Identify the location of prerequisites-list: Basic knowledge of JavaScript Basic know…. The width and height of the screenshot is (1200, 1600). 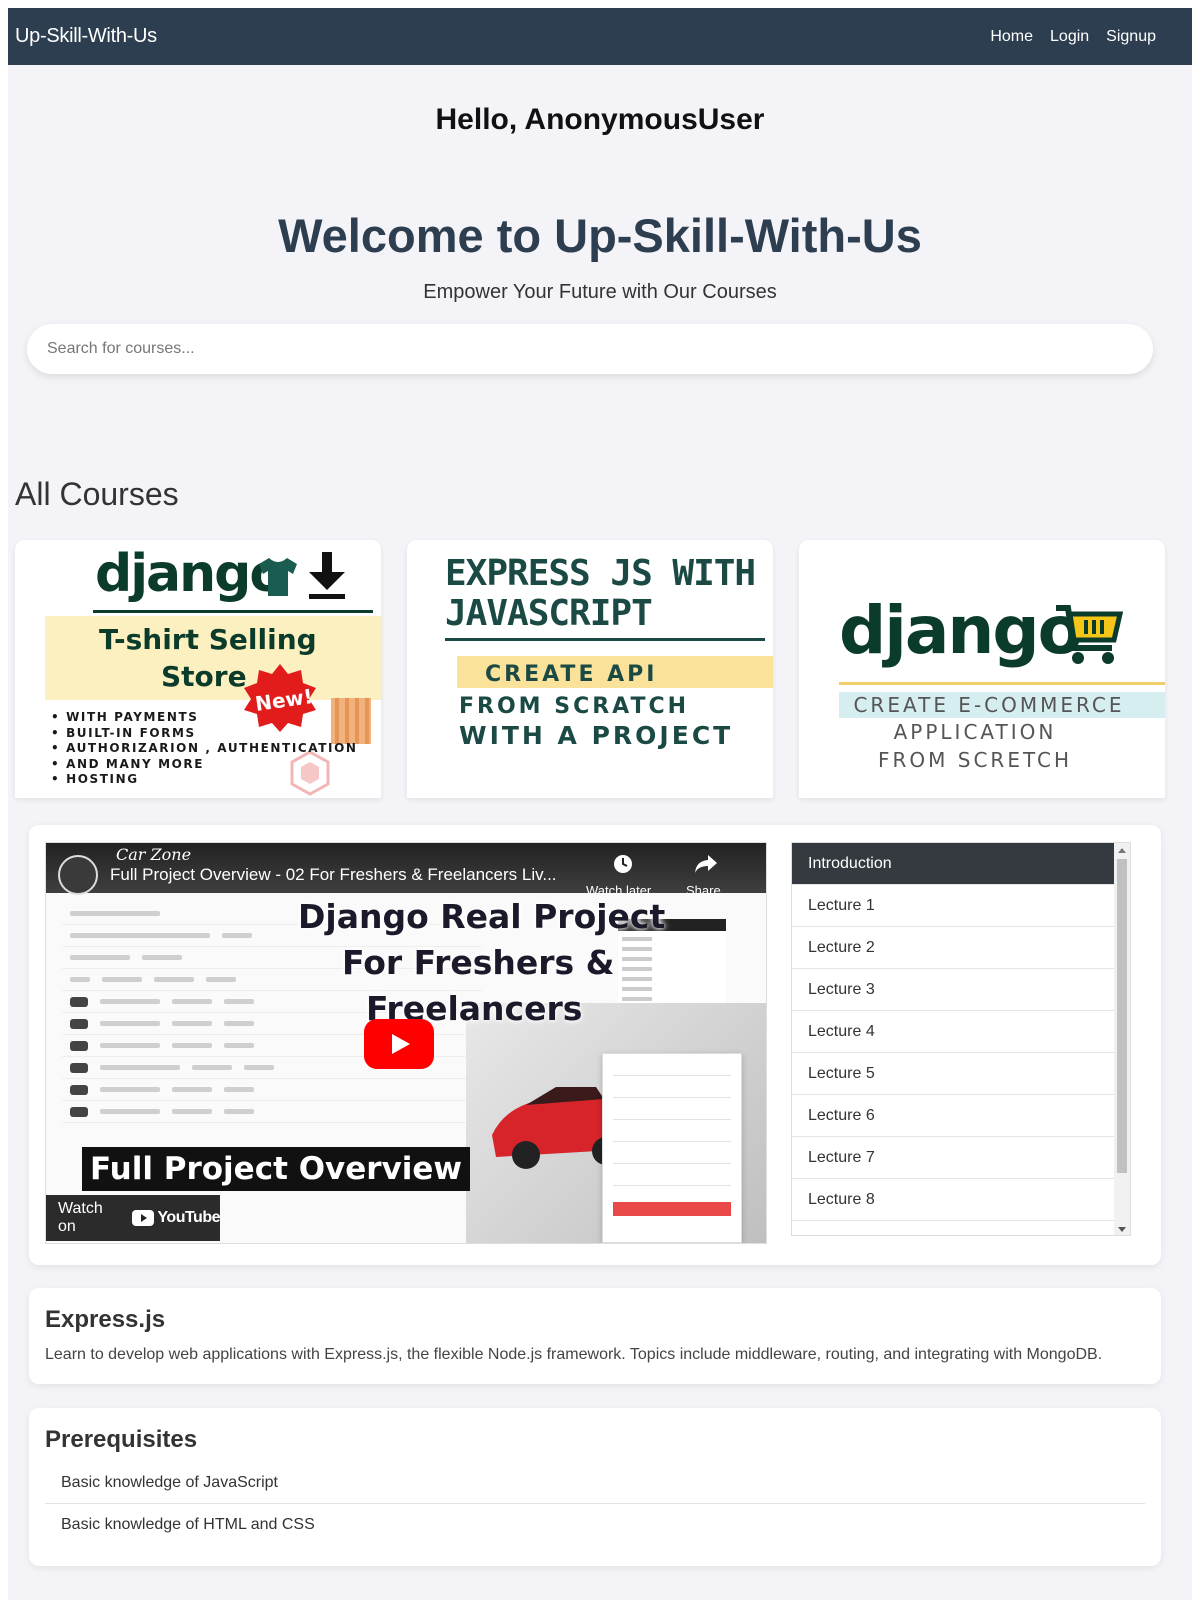
(595, 1504).